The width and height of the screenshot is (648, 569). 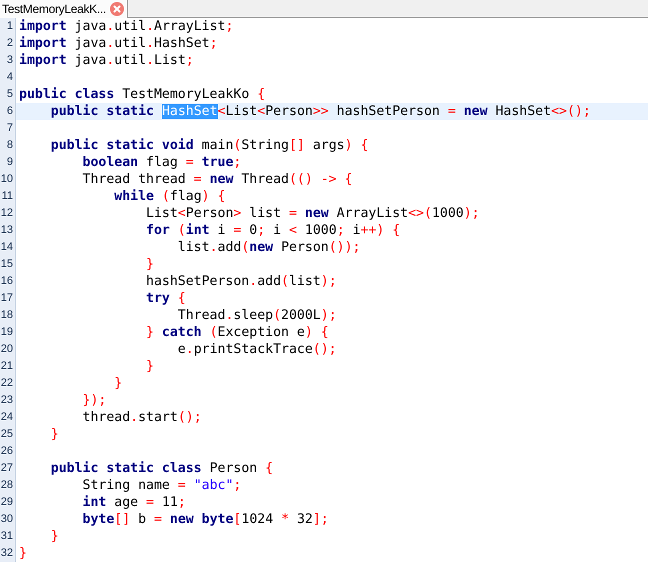 I want to click on line-number: 12, so click(x=6, y=213).